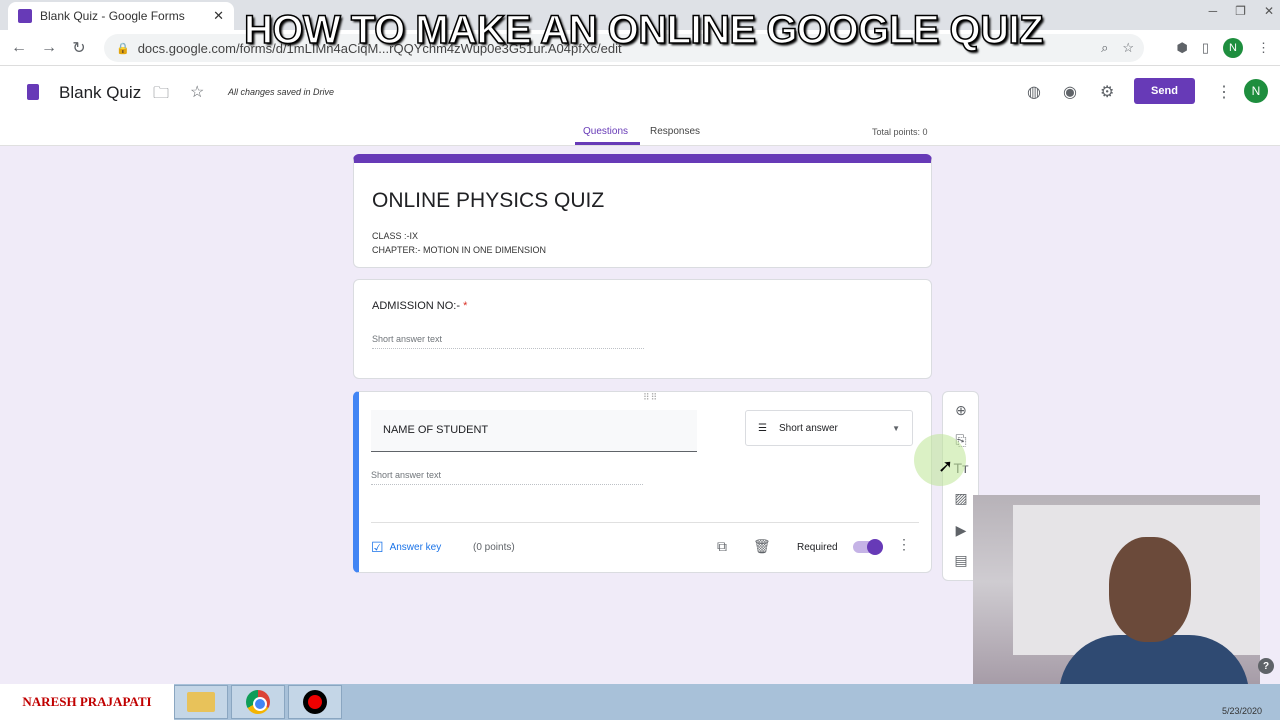  What do you see at coordinates (218, 16) in the screenshot?
I see `close-tab-icon: ✕` at bounding box center [218, 16].